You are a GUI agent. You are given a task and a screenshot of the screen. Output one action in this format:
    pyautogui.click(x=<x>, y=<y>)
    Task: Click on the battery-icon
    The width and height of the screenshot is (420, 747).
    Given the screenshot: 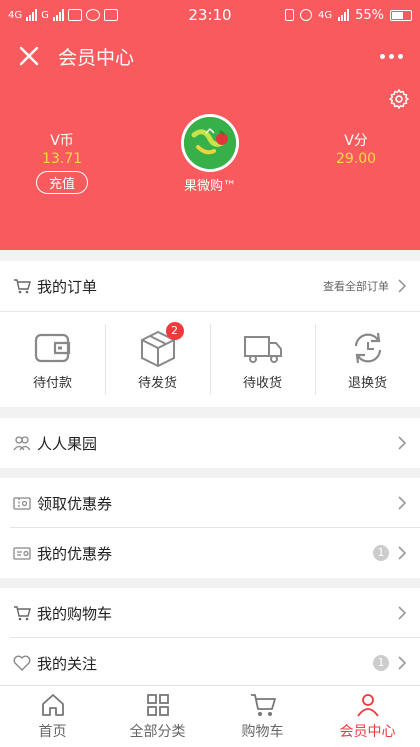 What is the action you would take?
    pyautogui.click(x=401, y=15)
    